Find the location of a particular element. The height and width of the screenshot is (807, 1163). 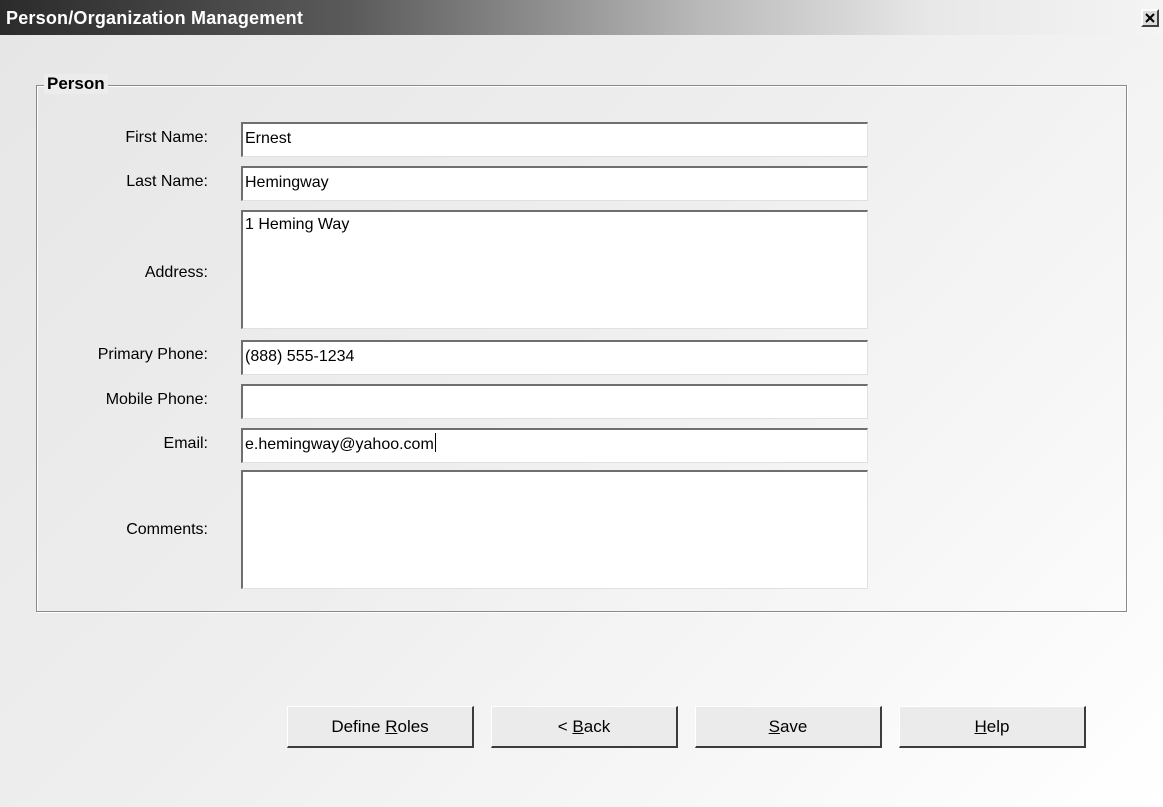

back-label-post: ack is located at coordinates (597, 726).